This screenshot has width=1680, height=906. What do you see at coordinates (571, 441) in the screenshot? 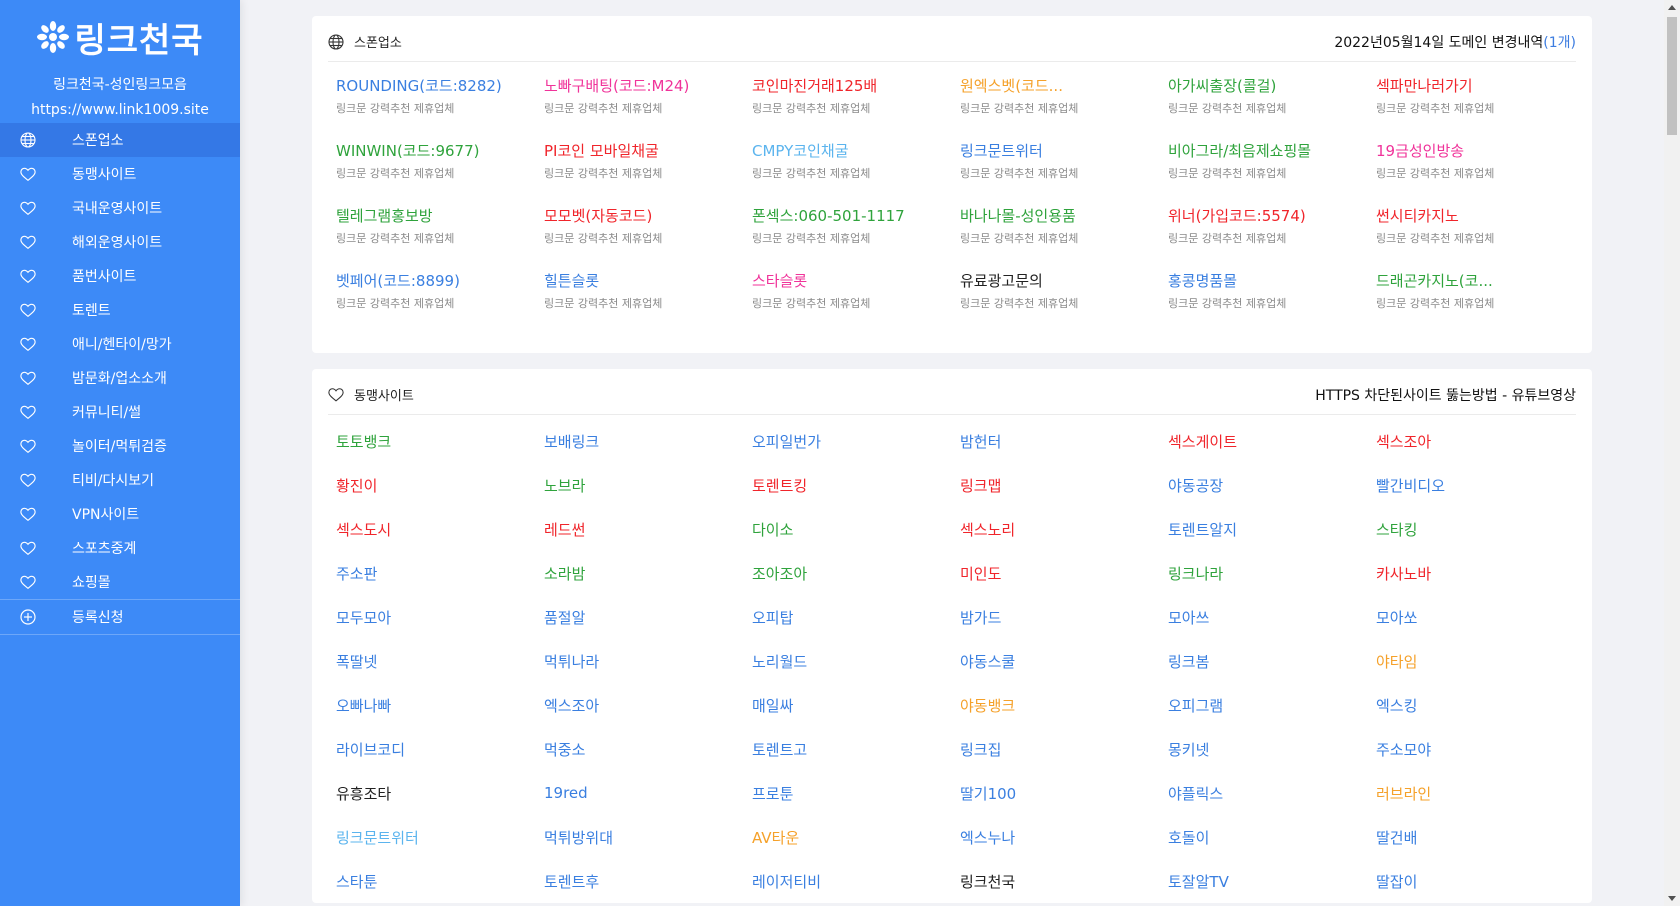
I see `alliance-link: 보배링크` at bounding box center [571, 441].